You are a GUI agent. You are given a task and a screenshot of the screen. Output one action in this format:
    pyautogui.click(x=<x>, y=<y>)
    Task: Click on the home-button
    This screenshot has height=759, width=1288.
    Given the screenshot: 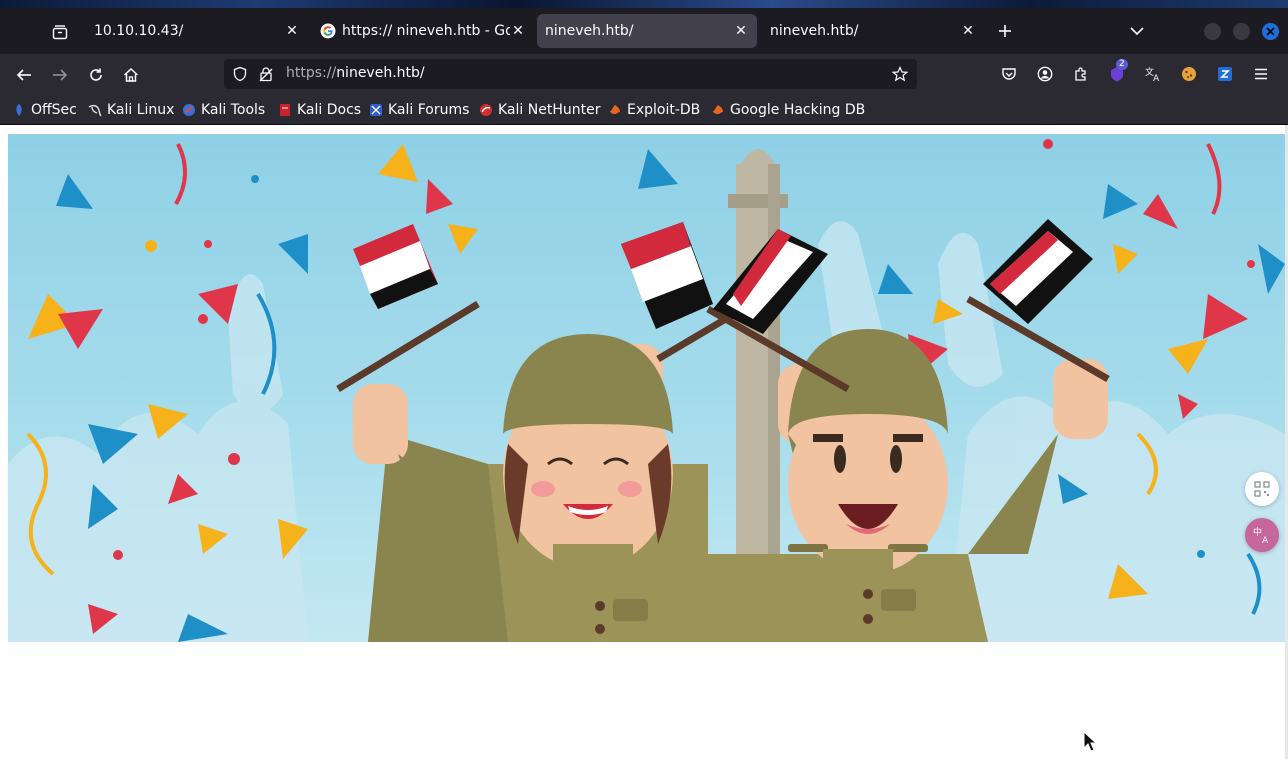 What is the action you would take?
    pyautogui.click(x=131, y=75)
    